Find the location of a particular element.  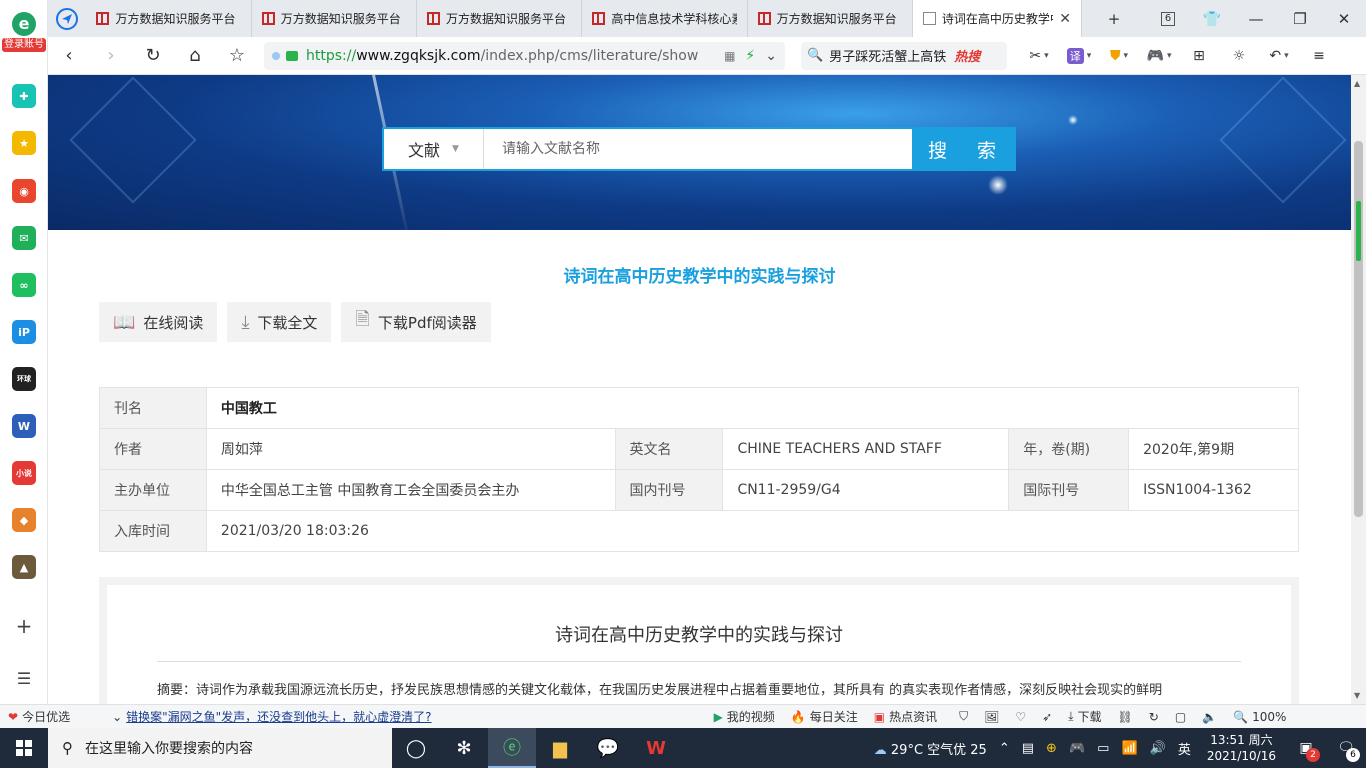

translate-button: 译 ▾ is located at coordinates (1079, 56).